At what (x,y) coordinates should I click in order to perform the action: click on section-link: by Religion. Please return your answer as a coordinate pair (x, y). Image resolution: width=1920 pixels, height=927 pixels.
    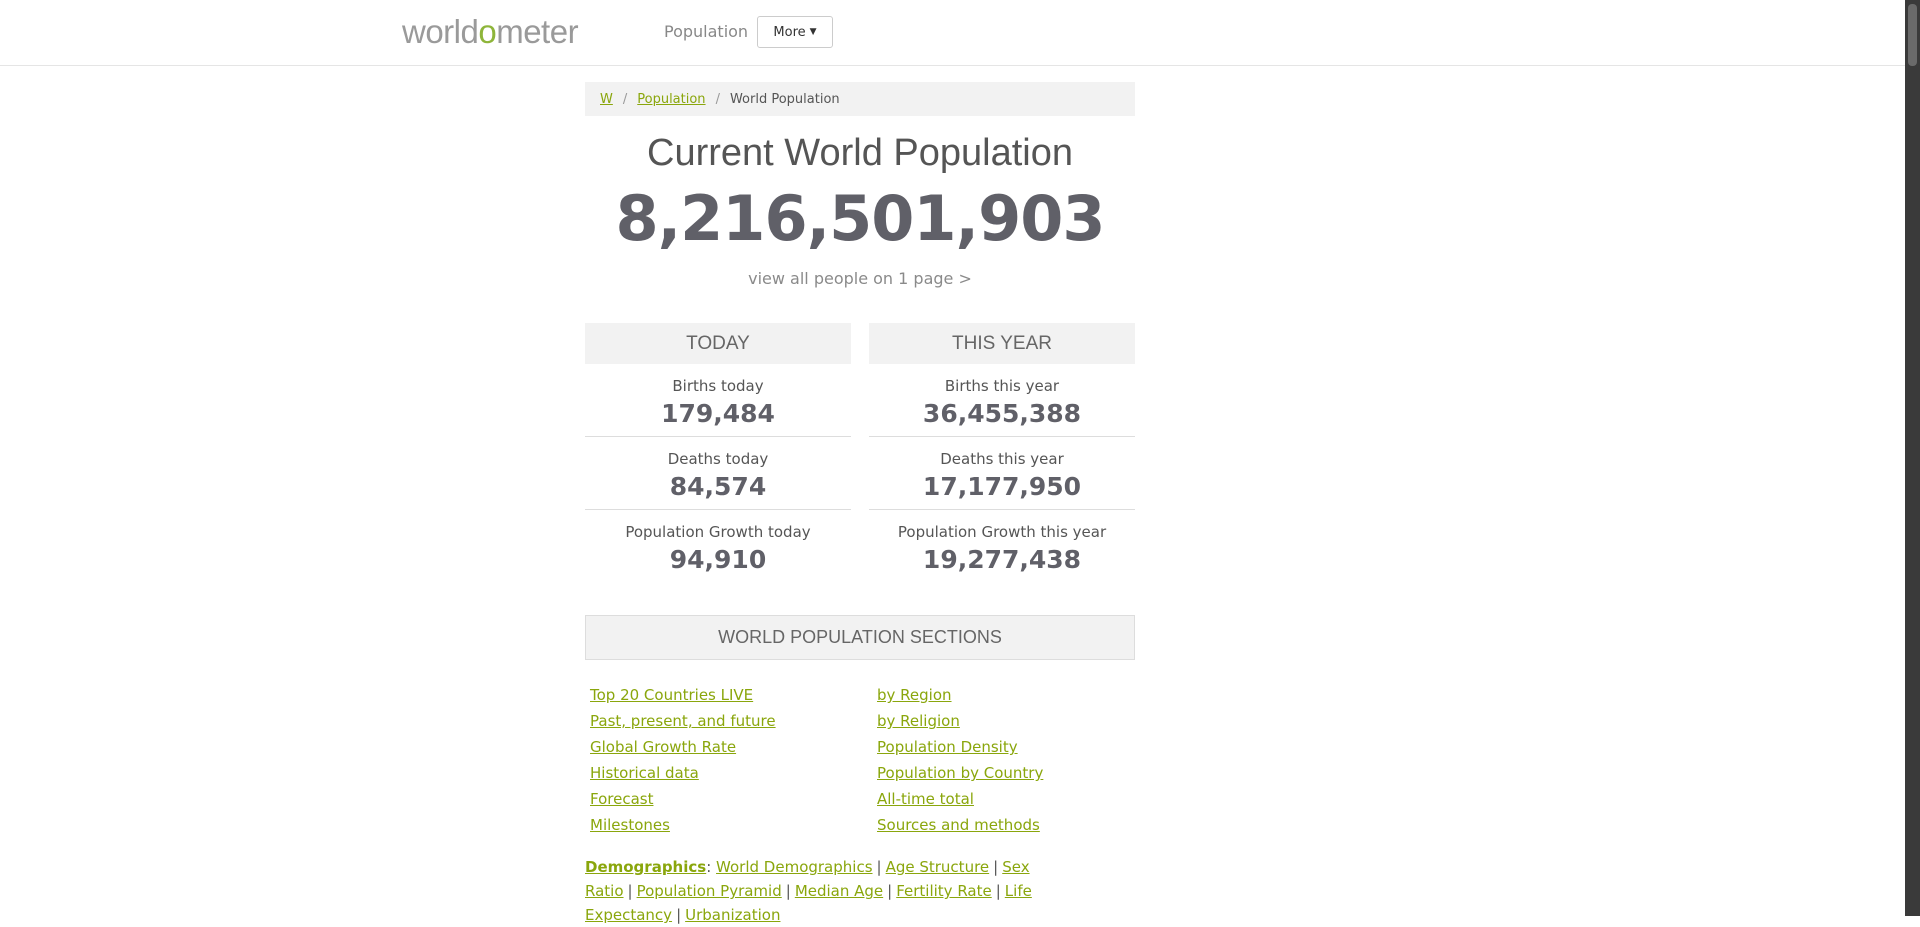
    Looking at the image, I should click on (960, 721).